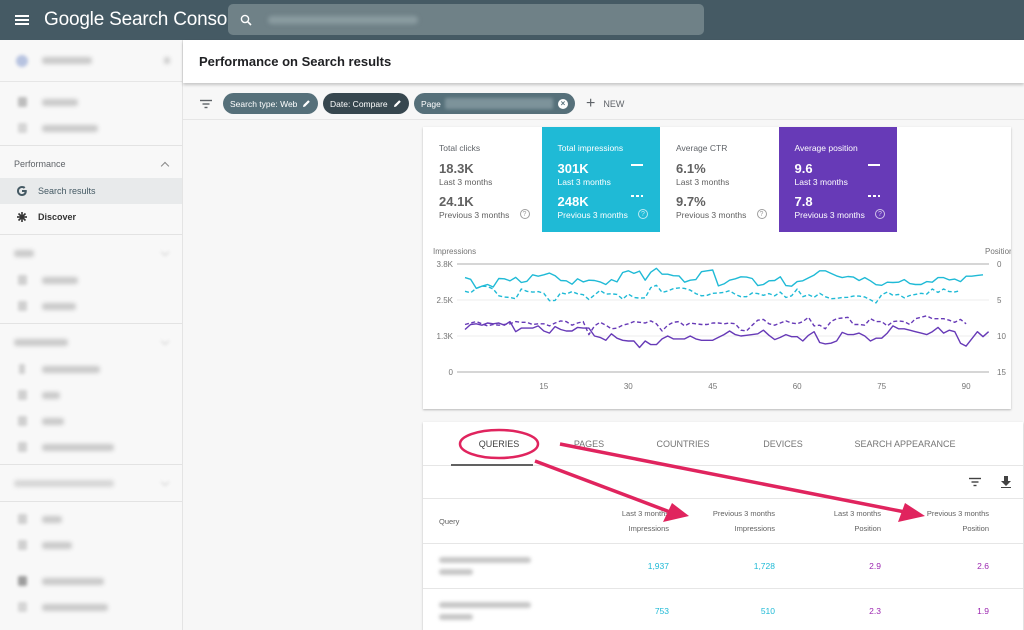 The image size is (1024, 630). What do you see at coordinates (22, 102) in the screenshot?
I see `home-icon` at bounding box center [22, 102].